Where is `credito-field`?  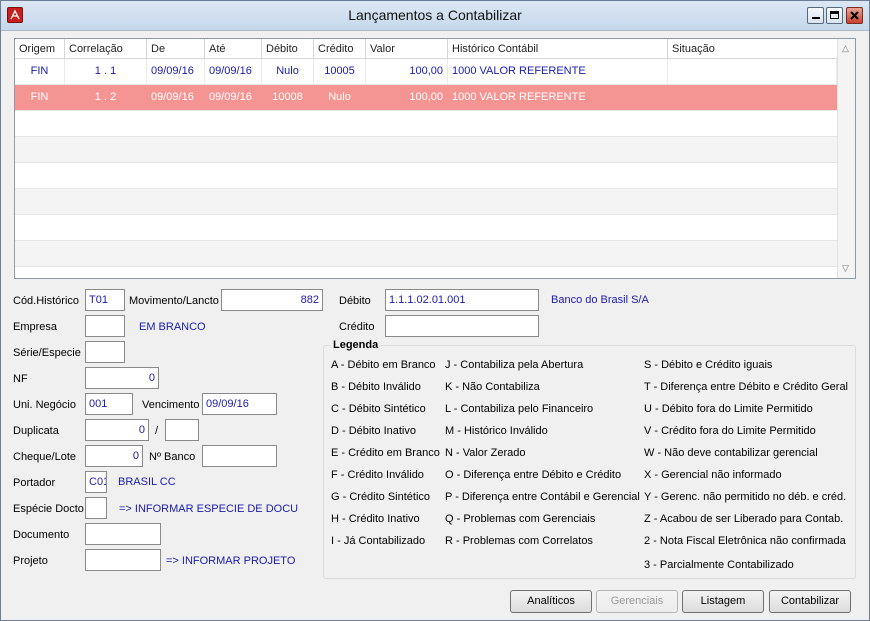
credito-field is located at coordinates (462, 326).